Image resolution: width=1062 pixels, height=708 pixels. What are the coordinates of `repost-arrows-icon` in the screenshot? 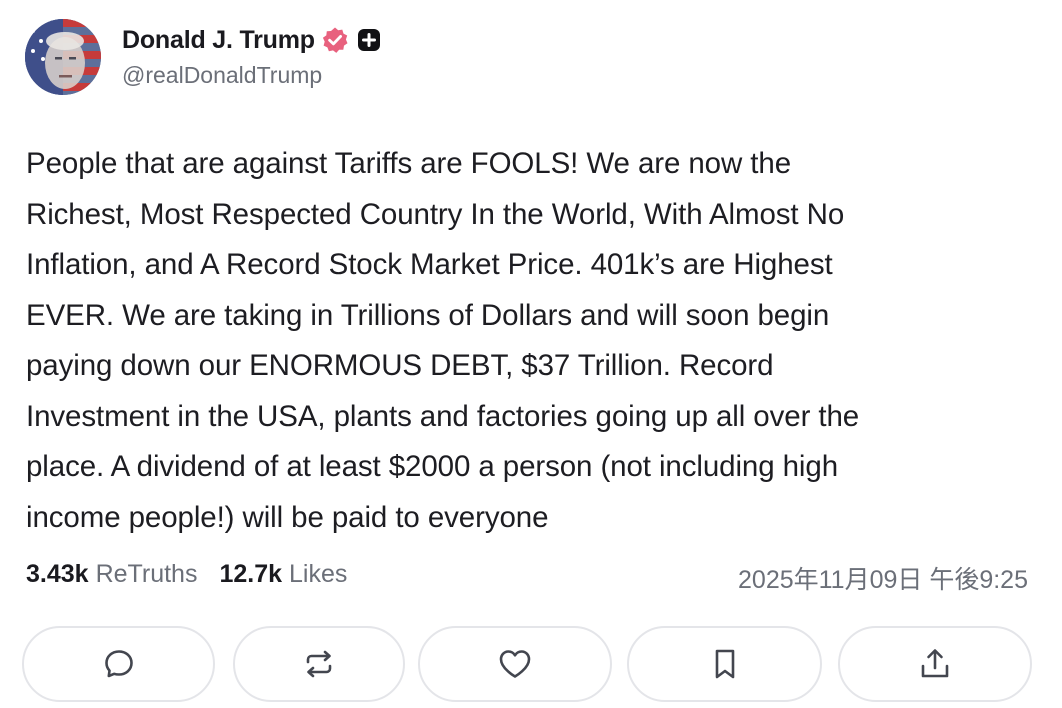 It's located at (319, 664).